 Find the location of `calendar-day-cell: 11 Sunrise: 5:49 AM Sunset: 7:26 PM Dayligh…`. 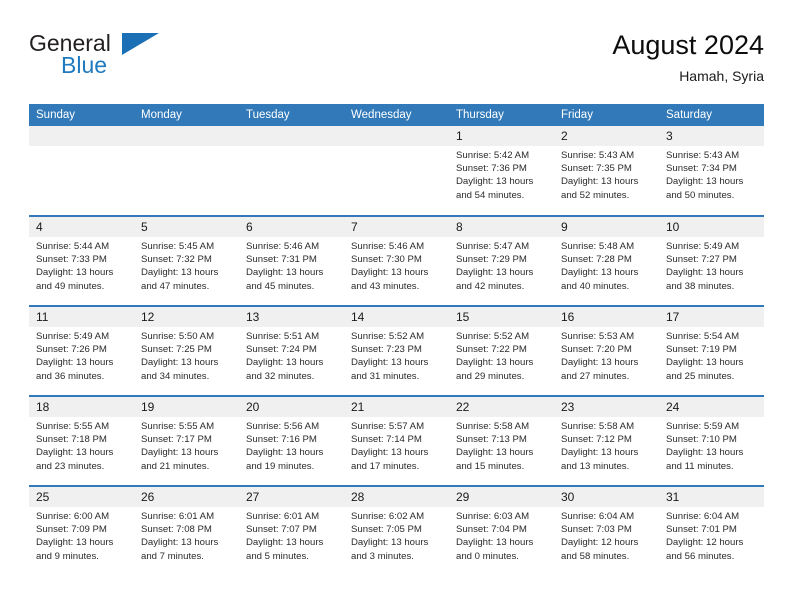

calendar-day-cell: 11 Sunrise: 5:49 AM Sunset: 7:26 PM Dayligh… is located at coordinates (81, 350).